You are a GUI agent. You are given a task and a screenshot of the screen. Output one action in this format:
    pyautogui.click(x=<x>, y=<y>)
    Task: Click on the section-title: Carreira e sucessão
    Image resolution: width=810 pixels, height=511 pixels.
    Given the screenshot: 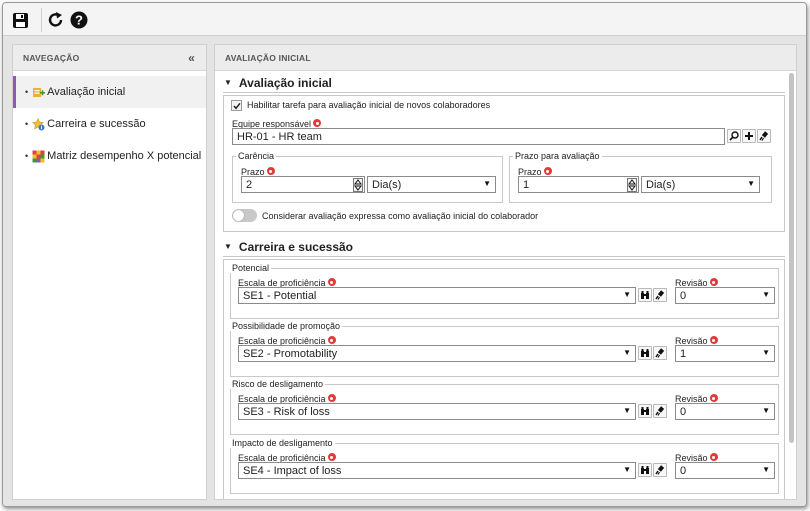 What is the action you would take?
    pyautogui.click(x=295, y=246)
    